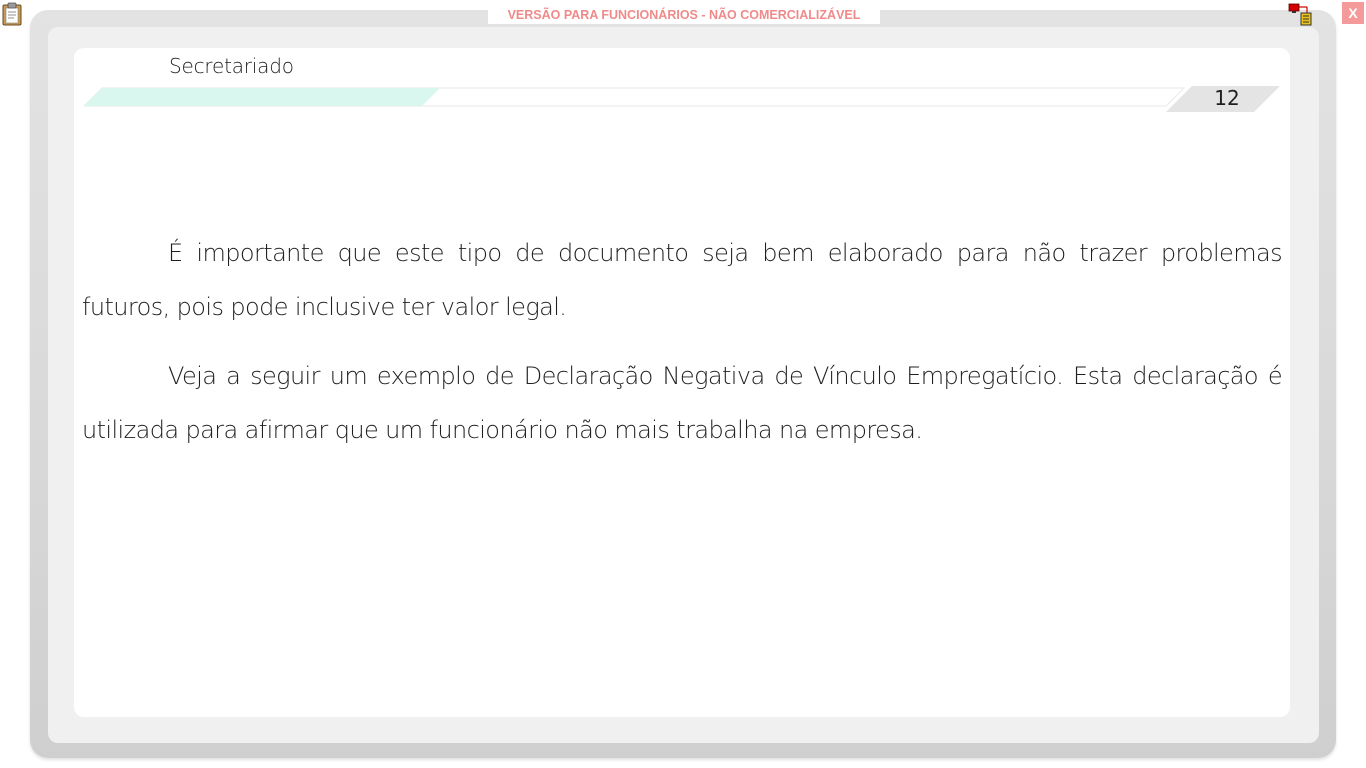 Image resolution: width=1366 pixels, height=768 pixels. Describe the element at coordinates (231, 66) in the screenshot. I see `section-title: Secretariado` at that location.